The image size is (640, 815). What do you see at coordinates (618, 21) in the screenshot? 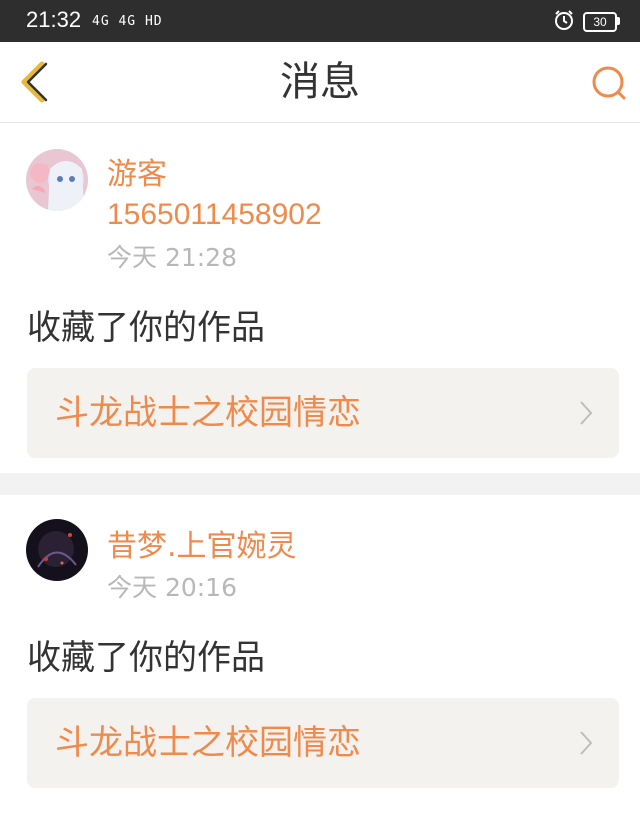
I see `battery-tip` at bounding box center [618, 21].